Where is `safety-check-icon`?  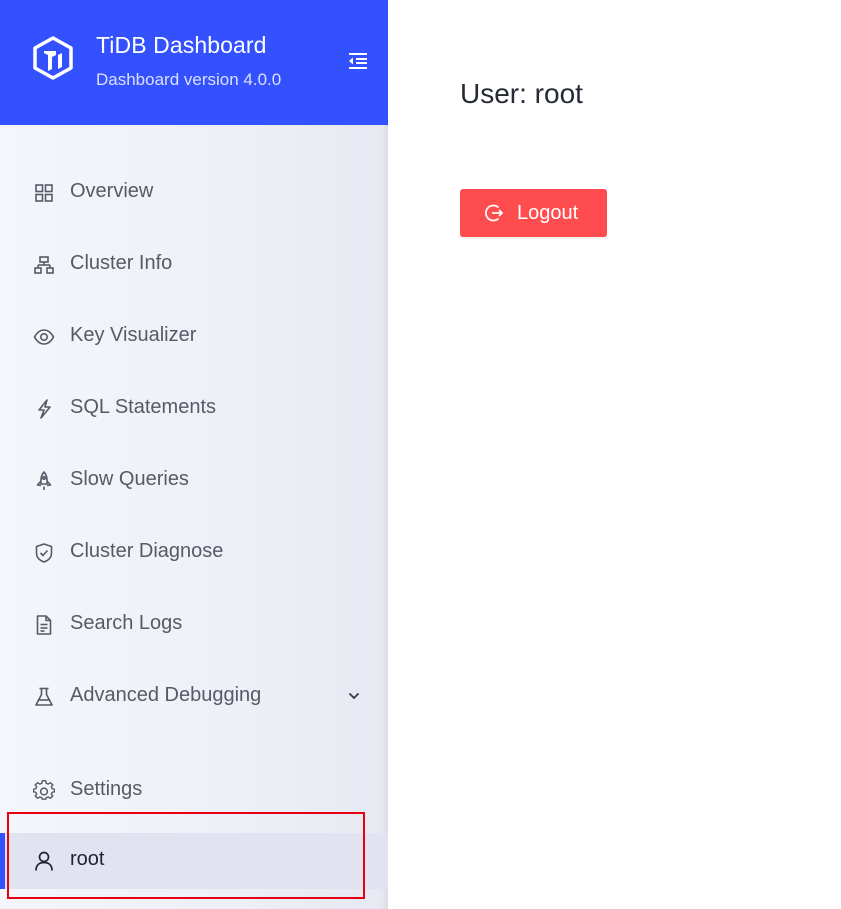 safety-check-icon is located at coordinates (44, 553).